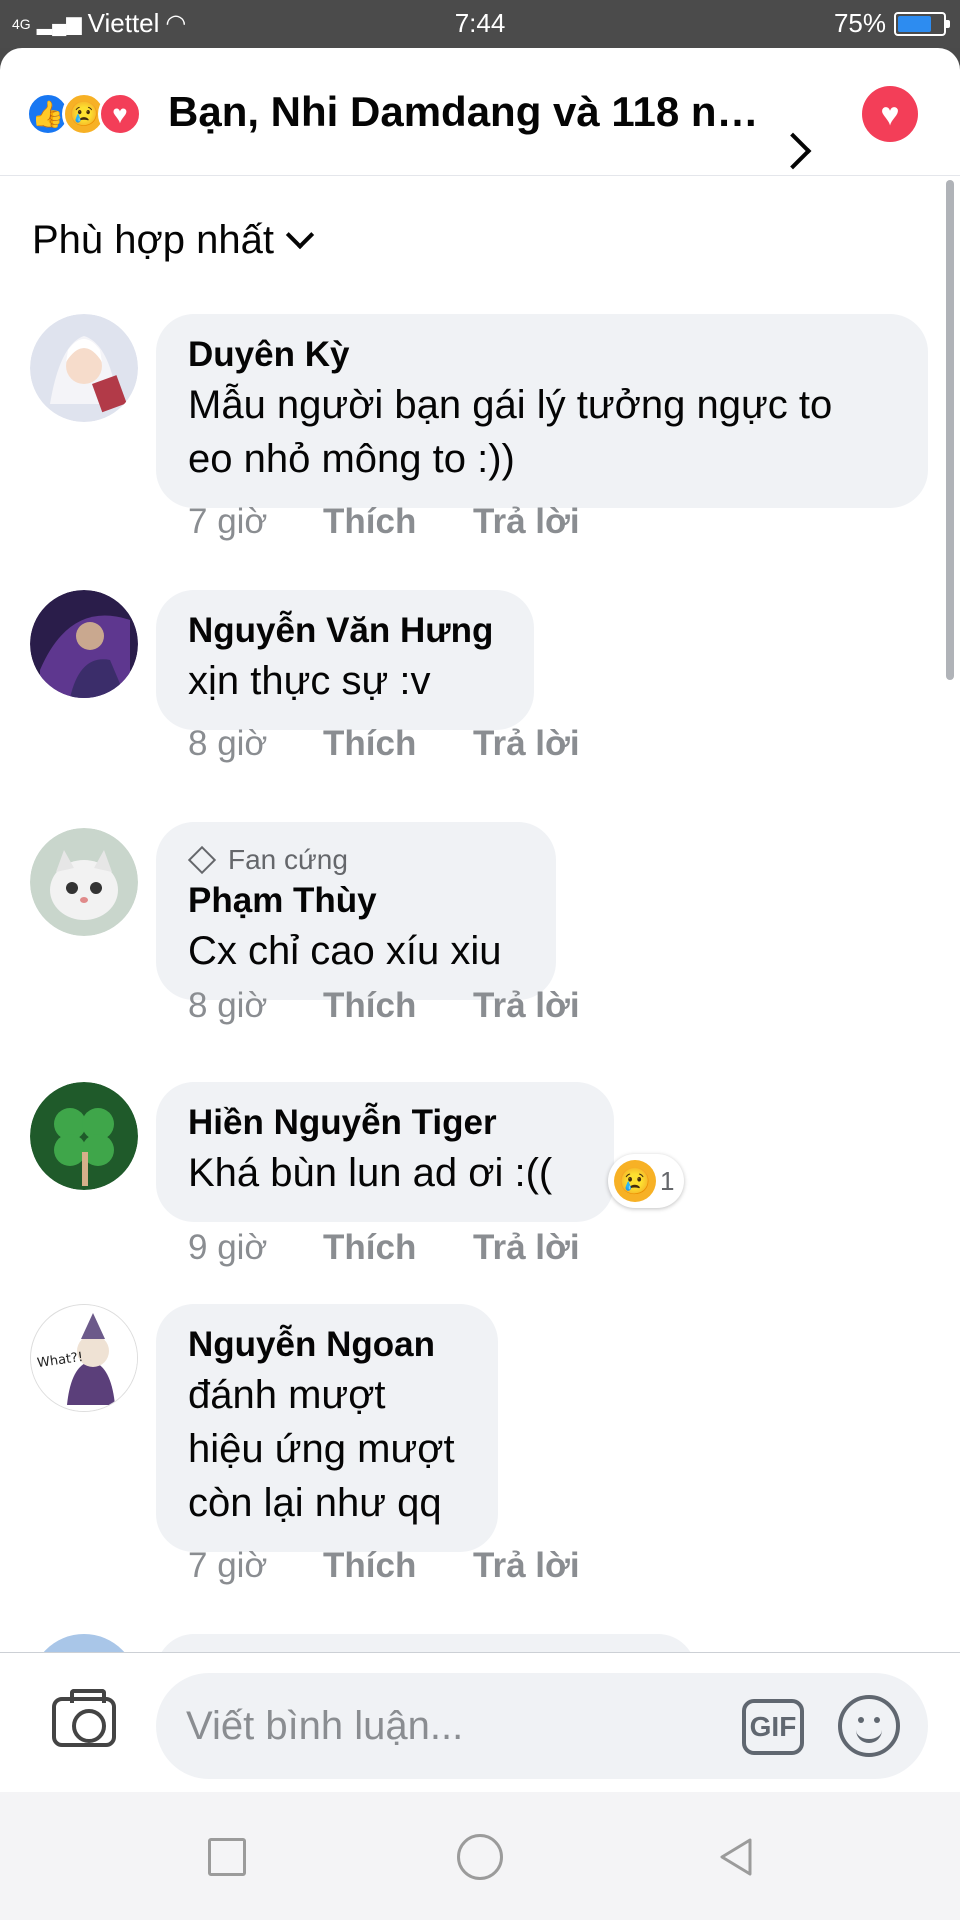 This screenshot has width=960, height=1920. What do you see at coordinates (385, 1123) in the screenshot?
I see `commenter-name: Hiền Nguyễn Tiger` at bounding box center [385, 1123].